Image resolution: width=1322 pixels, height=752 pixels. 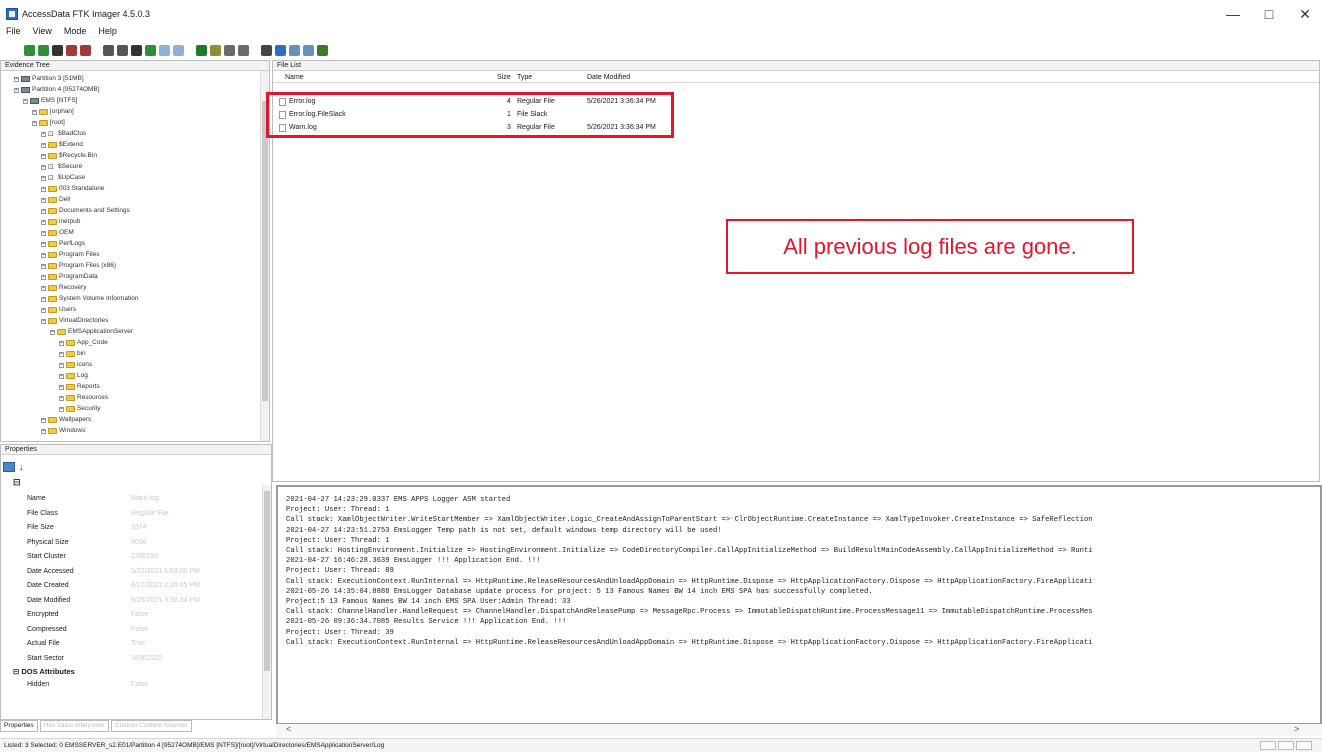 I want to click on tree-item: + ⊡ $BadClus, so click(x=63, y=134).